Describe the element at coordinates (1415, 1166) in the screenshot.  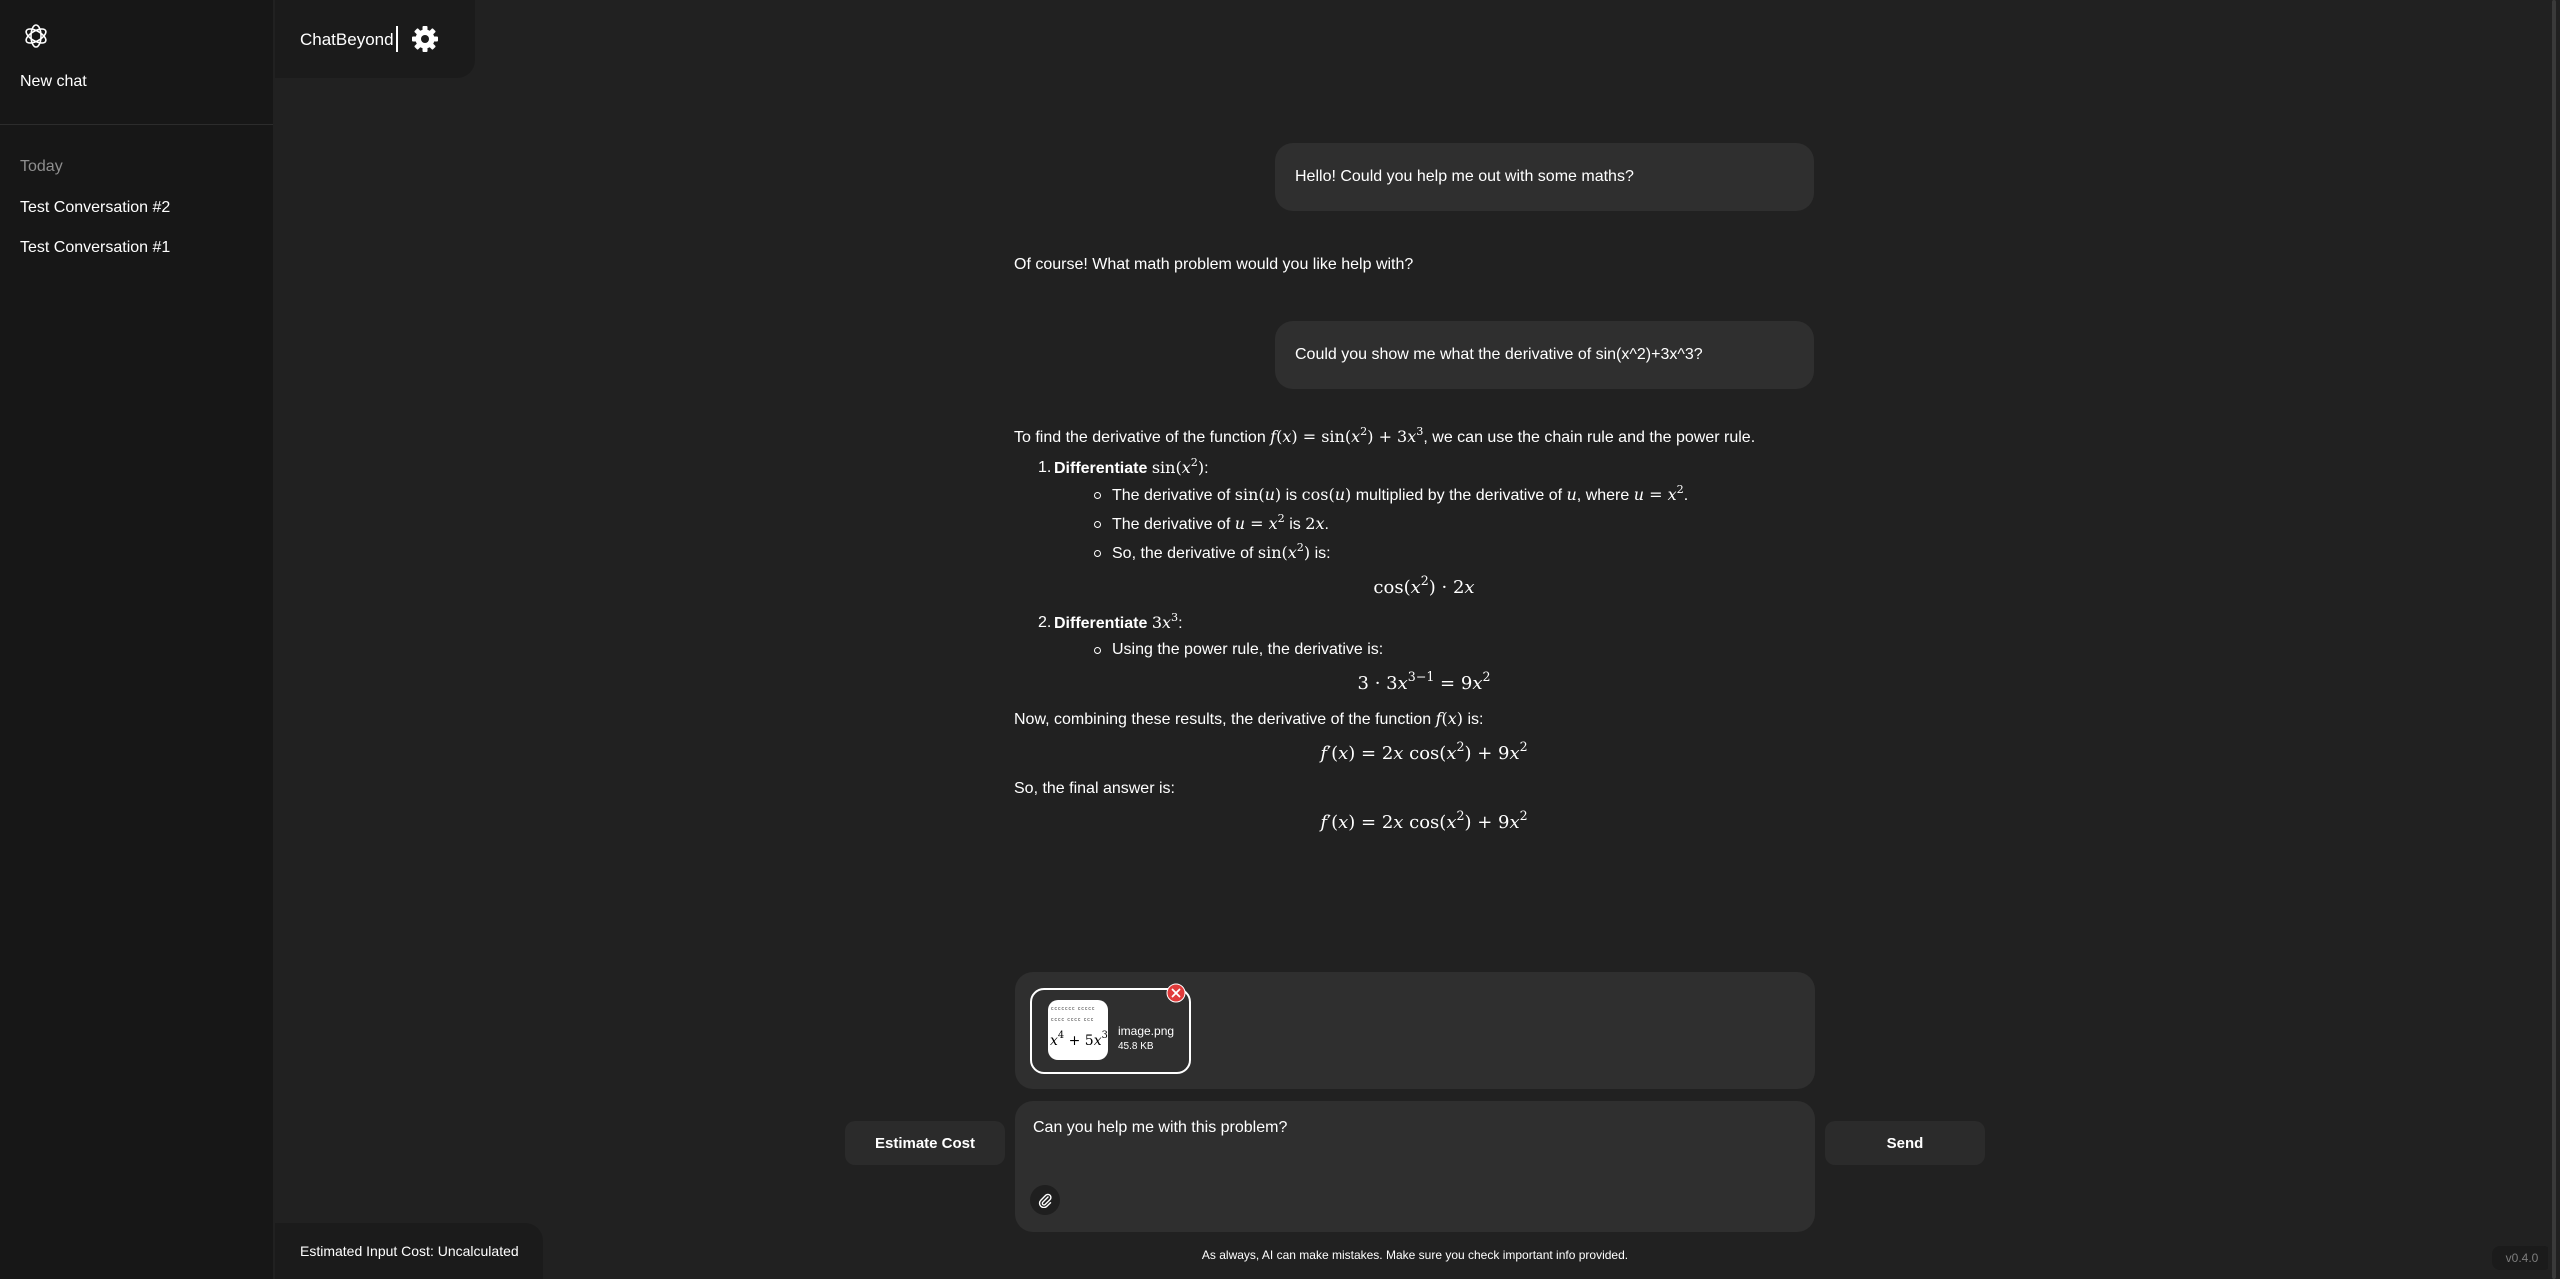
I see `message-input-box: Can you help me with this problem?` at that location.